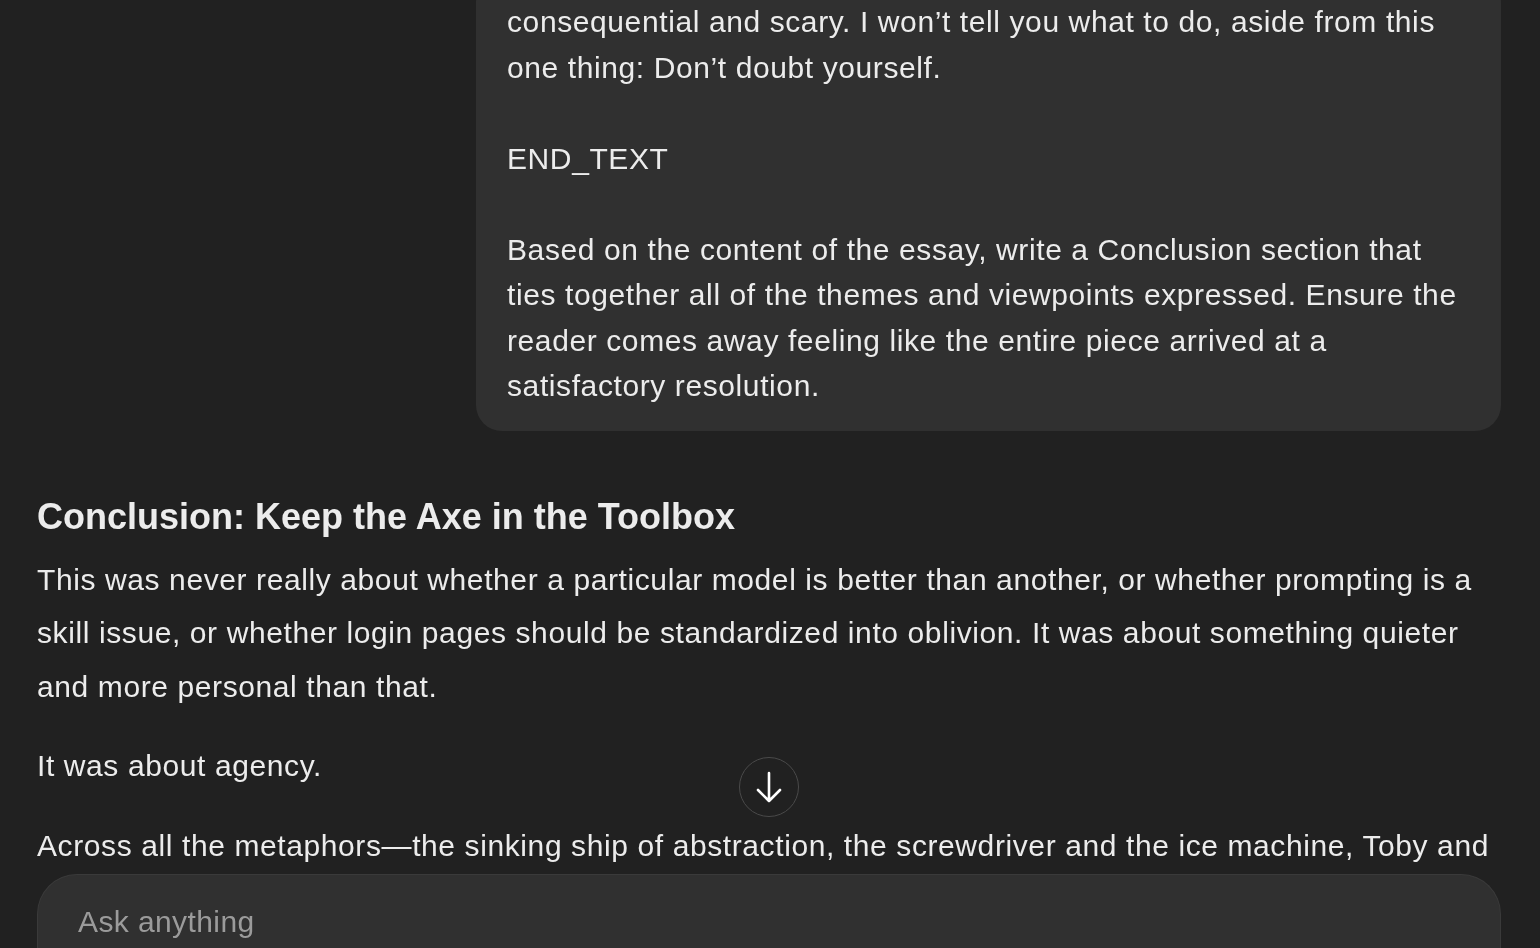  Describe the element at coordinates (763, 845) in the screenshot. I see `response-paragraph: Across all the metaphors—the sinking ship of abstraction, the screwdriver and the ice machine, Toby and` at that location.